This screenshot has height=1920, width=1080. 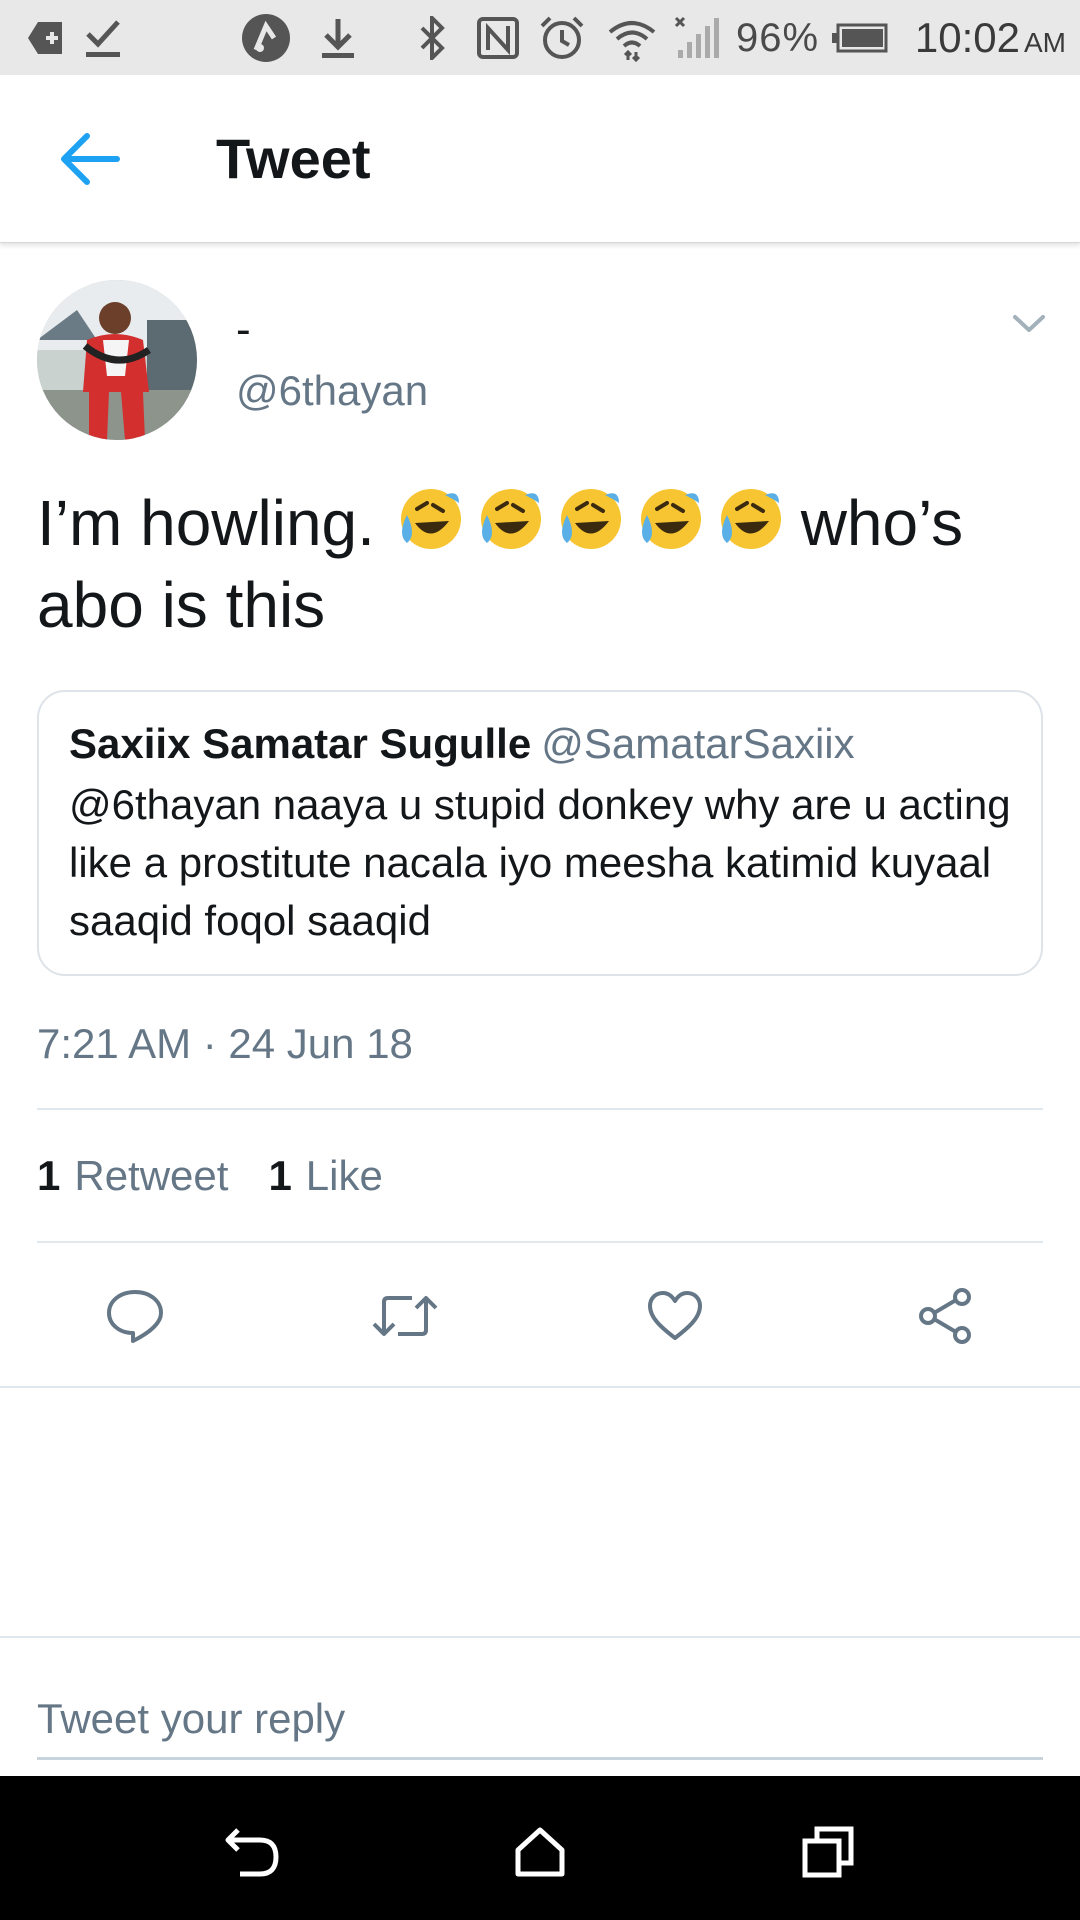 I want to click on tweet-stats: 1 Retweet 1 Like, so click(x=210, y=1176).